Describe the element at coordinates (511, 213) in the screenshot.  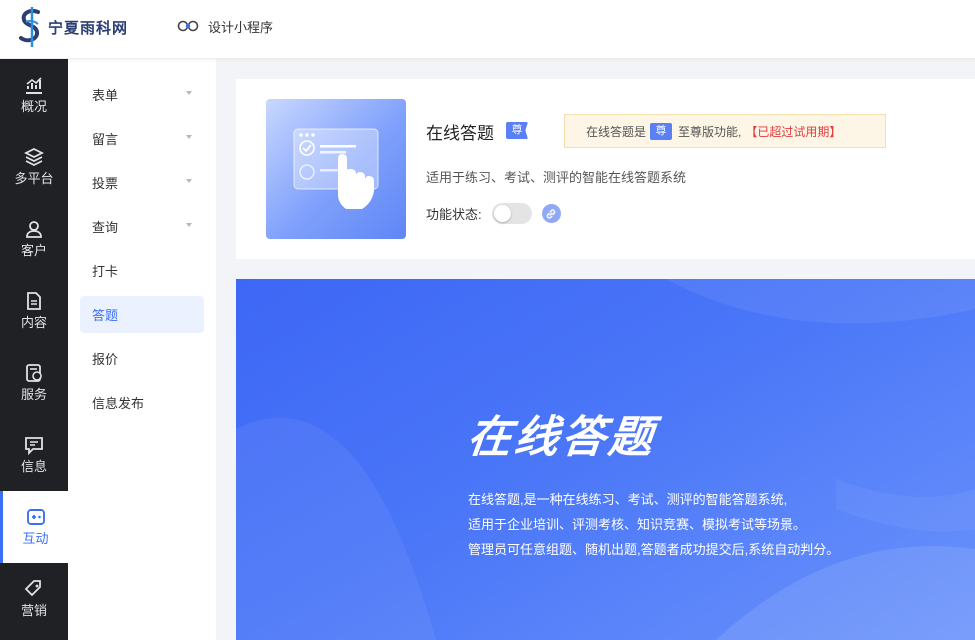
I see `feature-status-toggle` at that location.